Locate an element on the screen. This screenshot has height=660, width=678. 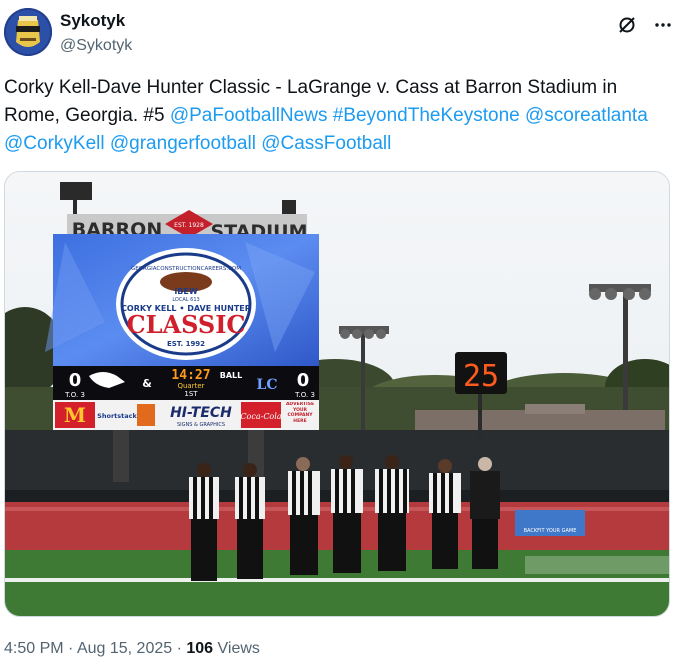
views-label: Views is located at coordinates (236, 648).